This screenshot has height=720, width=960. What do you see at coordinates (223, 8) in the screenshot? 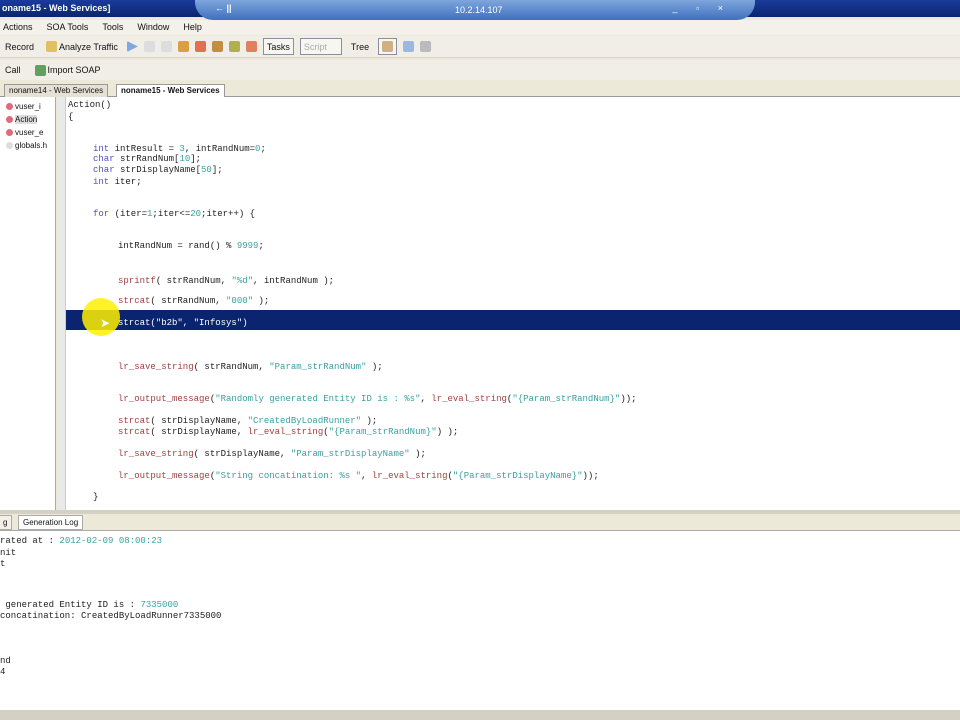
I see `pin-icon: ← ||` at bounding box center [223, 8].